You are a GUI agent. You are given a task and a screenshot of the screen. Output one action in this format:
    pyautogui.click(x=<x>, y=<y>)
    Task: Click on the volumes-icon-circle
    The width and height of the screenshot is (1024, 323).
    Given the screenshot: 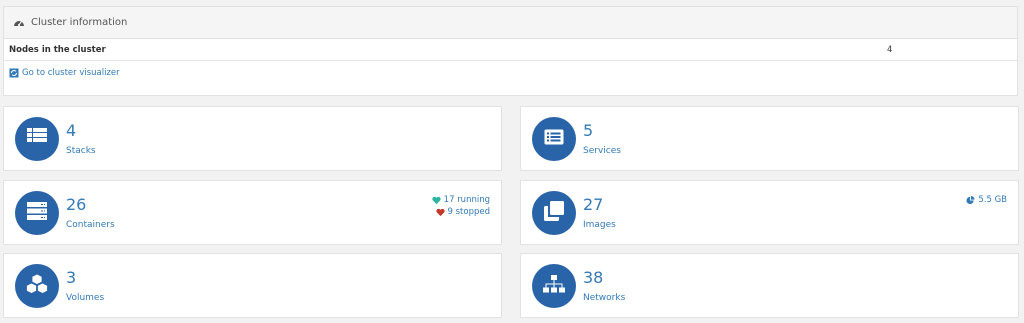 What is the action you would take?
    pyautogui.click(x=37, y=286)
    